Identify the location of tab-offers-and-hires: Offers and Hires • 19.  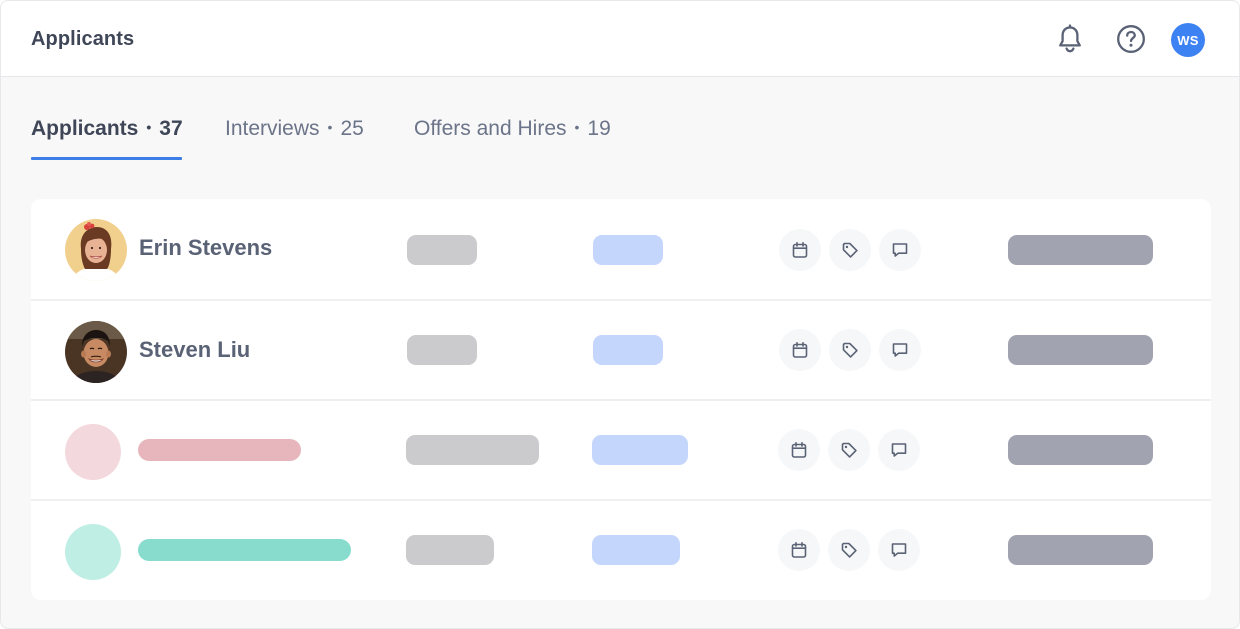
(512, 139).